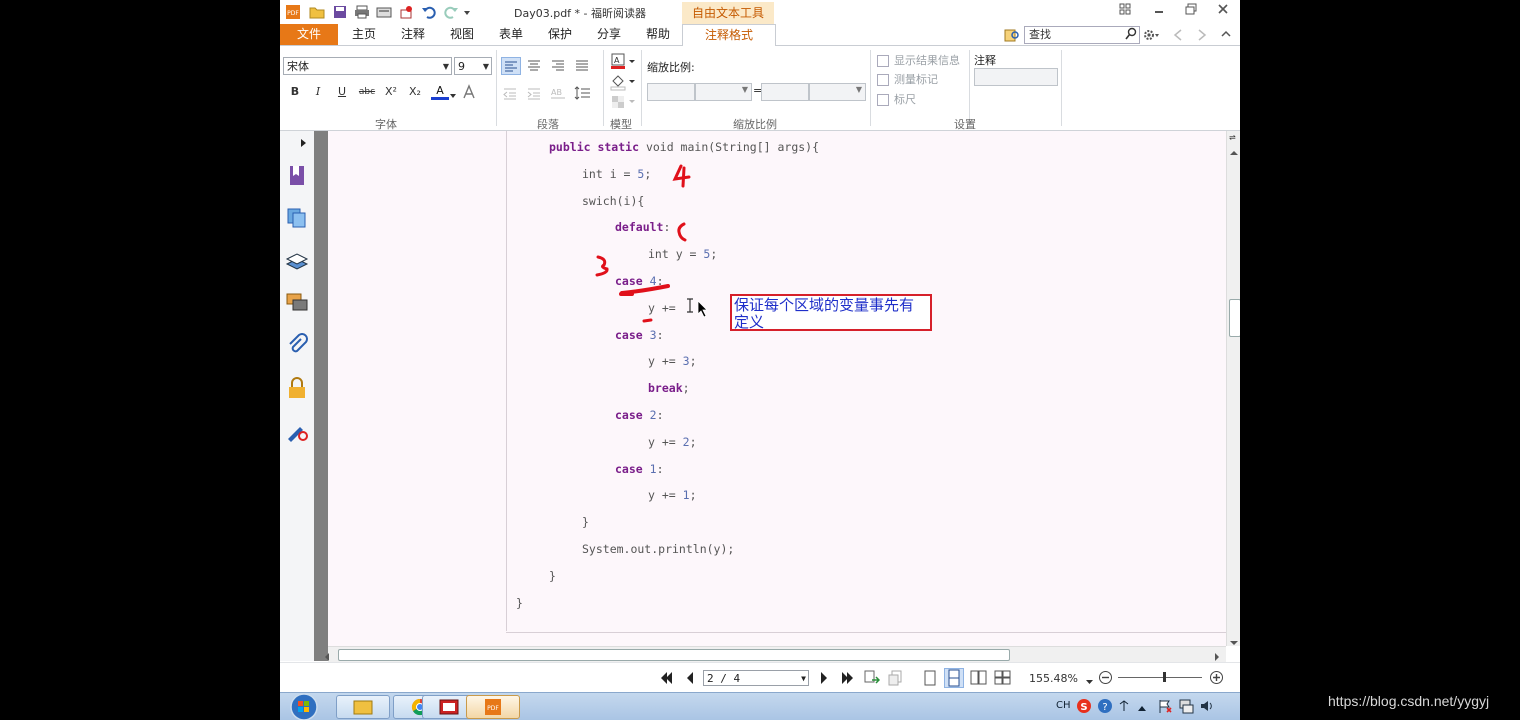 This screenshot has width=1520, height=720. I want to click on page-number-input: 2 / 4 ▼, so click(756, 678).